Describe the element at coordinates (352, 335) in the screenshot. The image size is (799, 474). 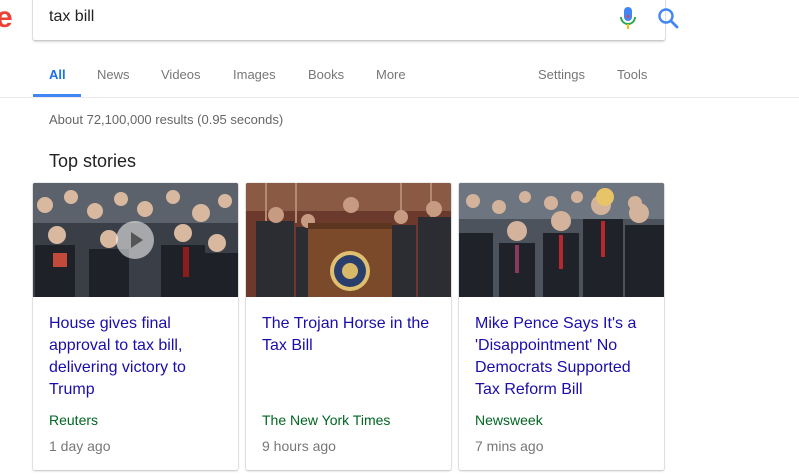
I see `story-headline: The Trojan Horse in the Tax Bill` at that location.